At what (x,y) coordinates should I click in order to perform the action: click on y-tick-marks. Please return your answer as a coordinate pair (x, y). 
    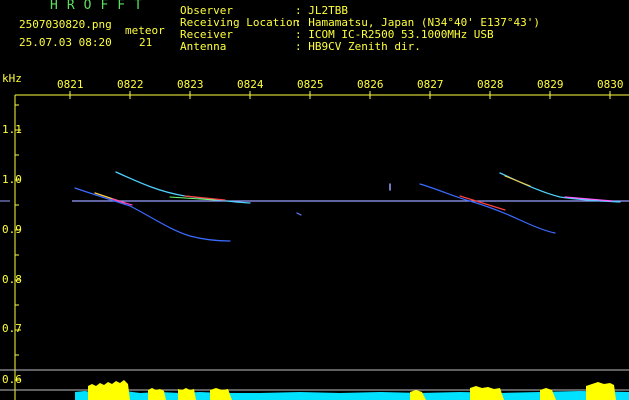
    Looking at the image, I should click on (18, 242).